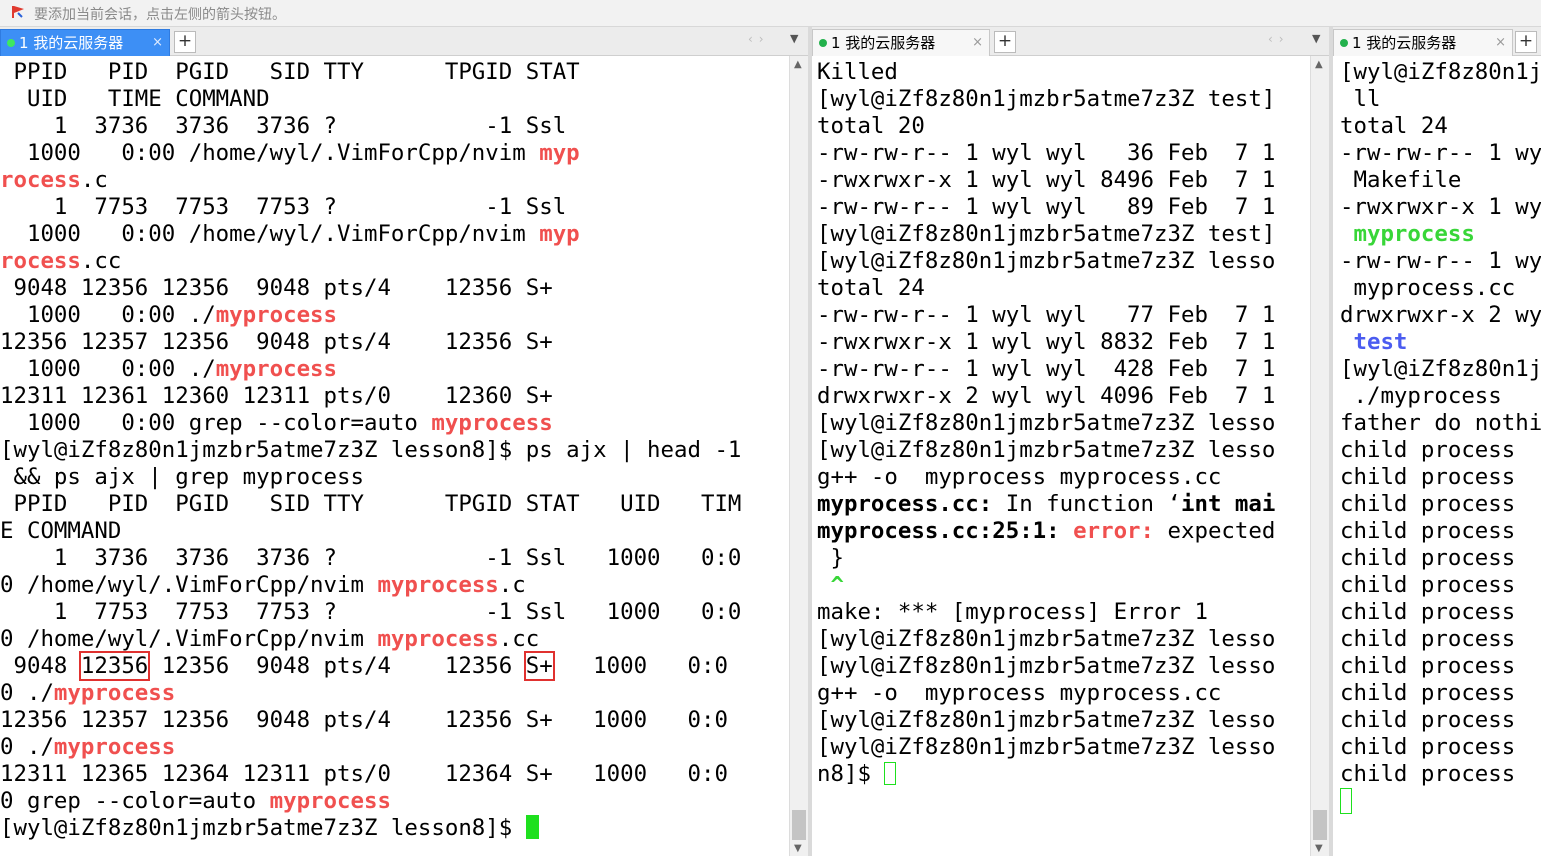 The image size is (1541, 856). Describe the element at coordinates (1374, 342) in the screenshot. I see `directory-name: test` at that location.